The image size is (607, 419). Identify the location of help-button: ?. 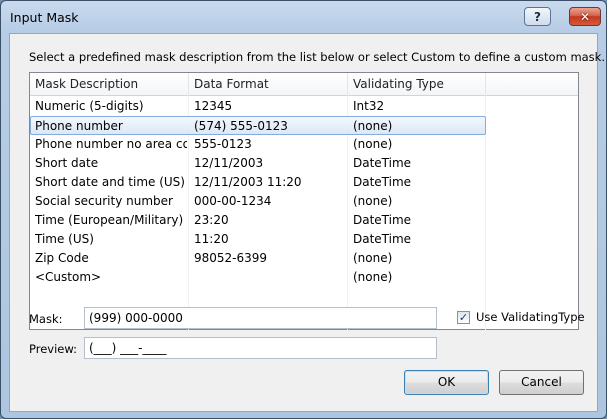
(537, 16).